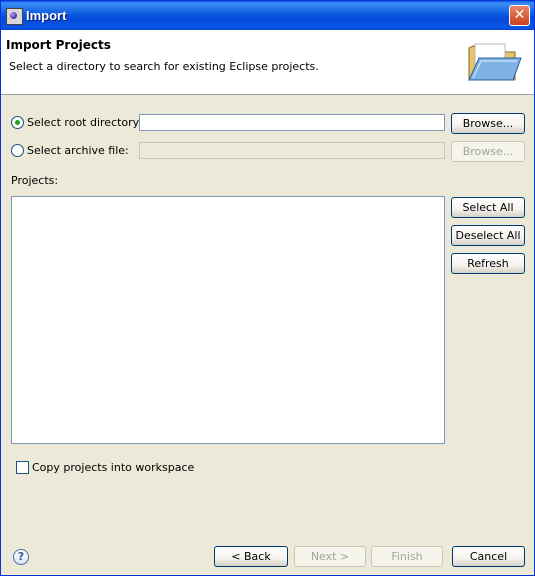 The width and height of the screenshot is (535, 576). I want to click on root-directory-radio, so click(17, 122).